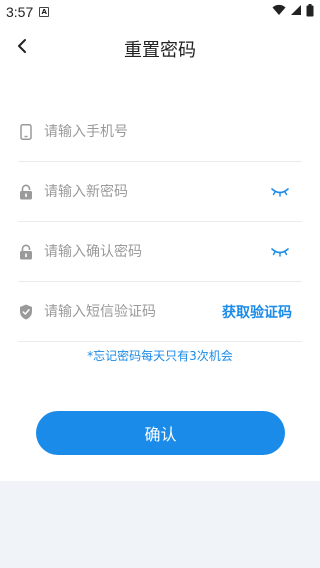 The image size is (320, 568). Describe the element at coordinates (160, 12) in the screenshot. I see `status-bar: 3:57 A` at that location.